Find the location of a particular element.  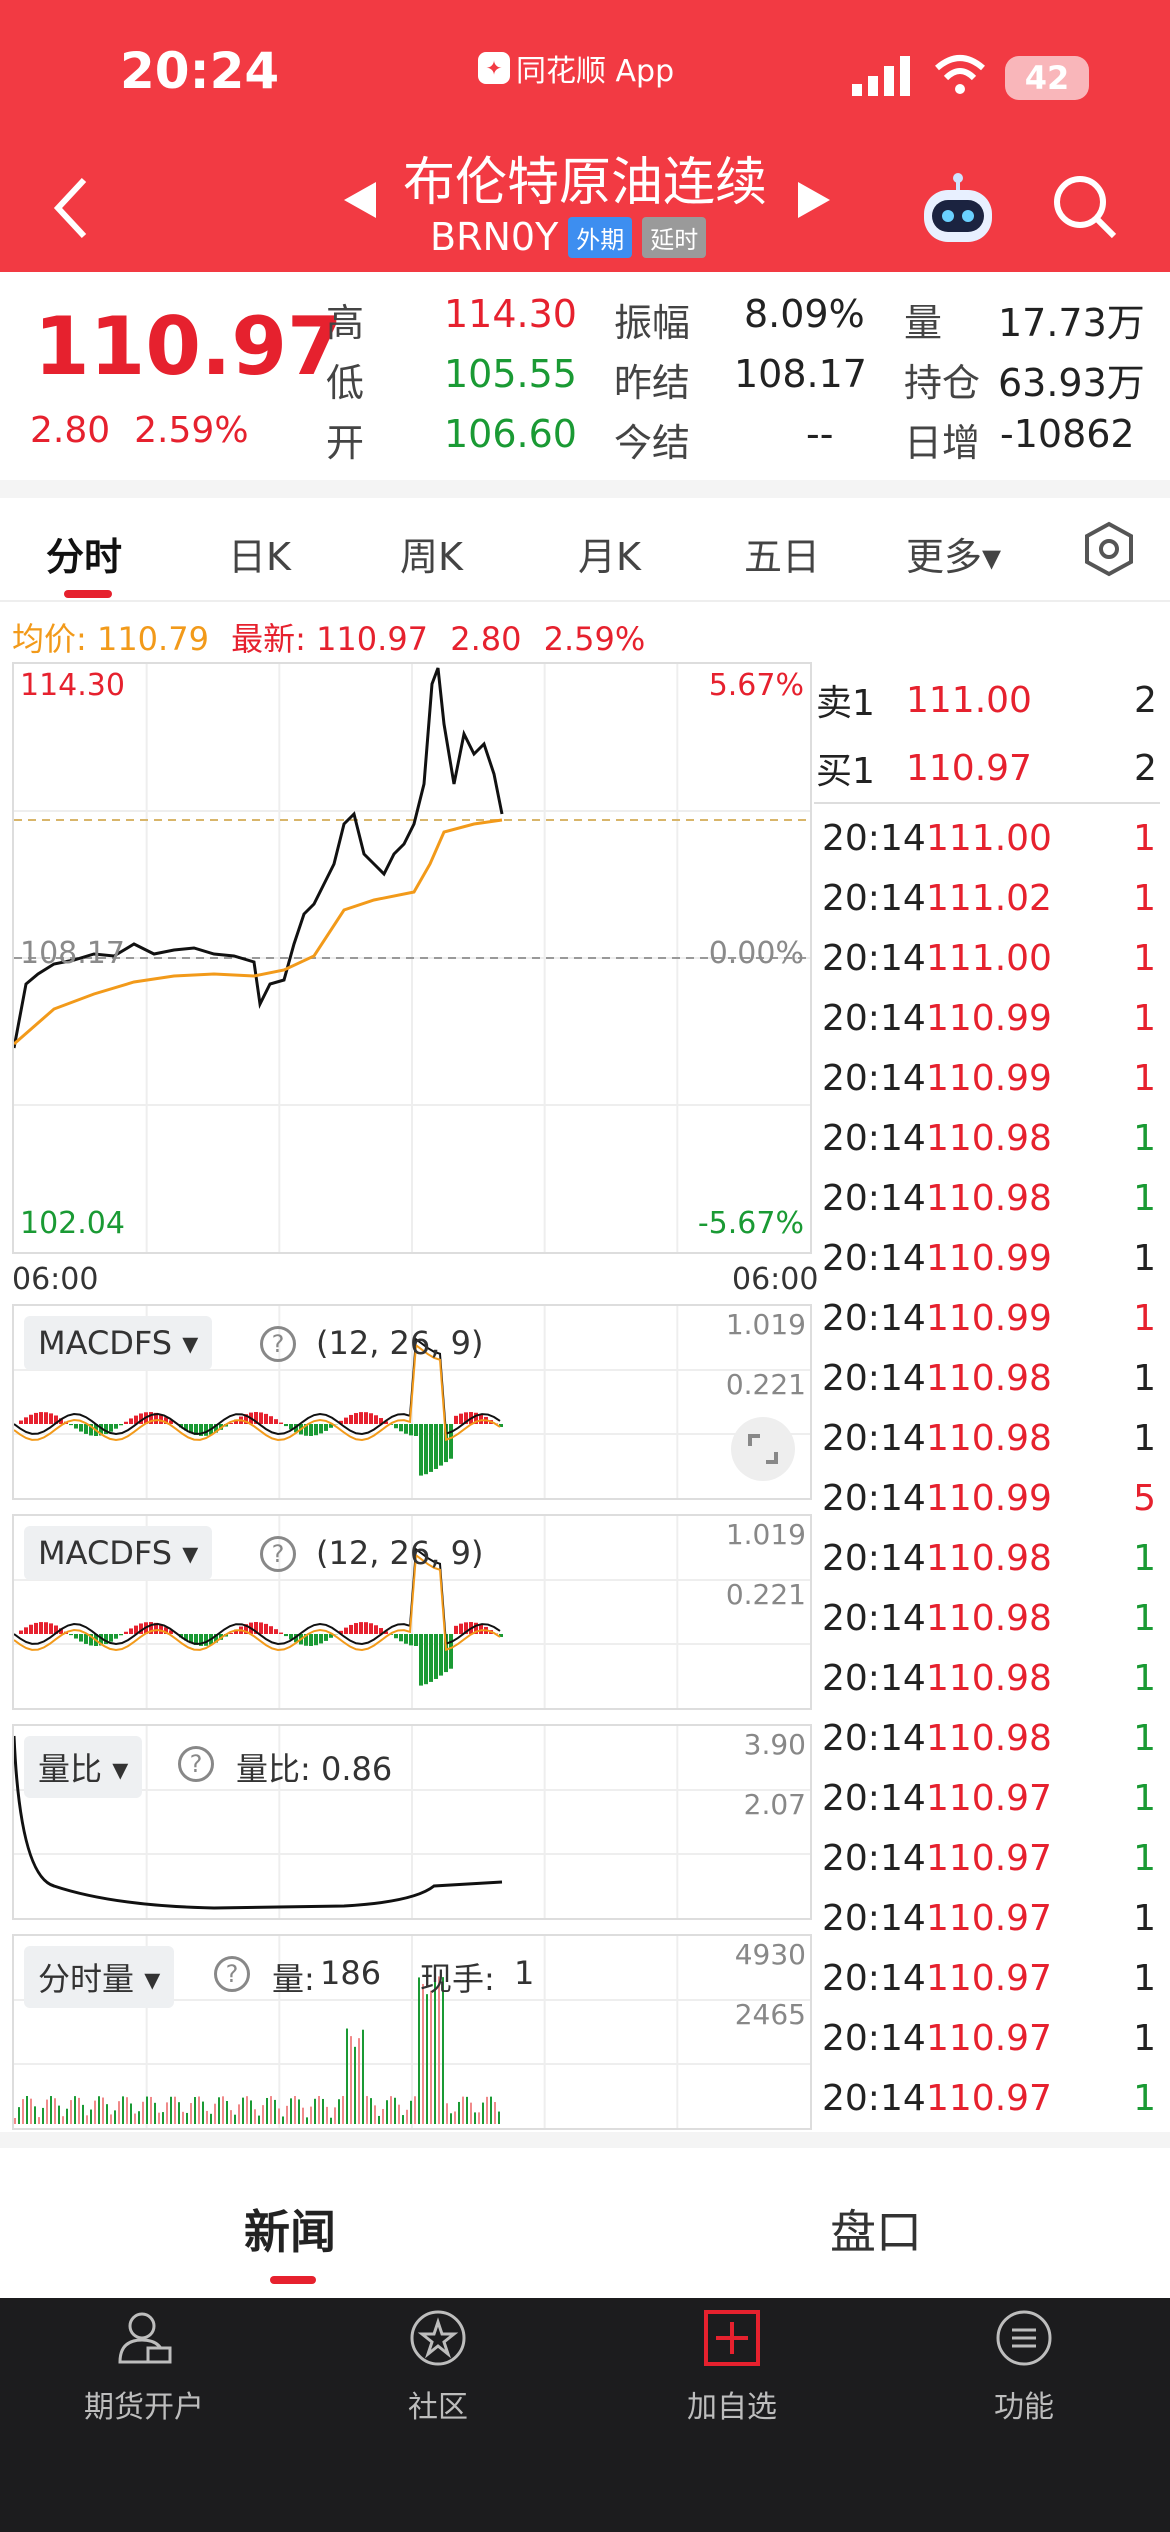

sell-1-label: 卖1 is located at coordinates (845, 703).